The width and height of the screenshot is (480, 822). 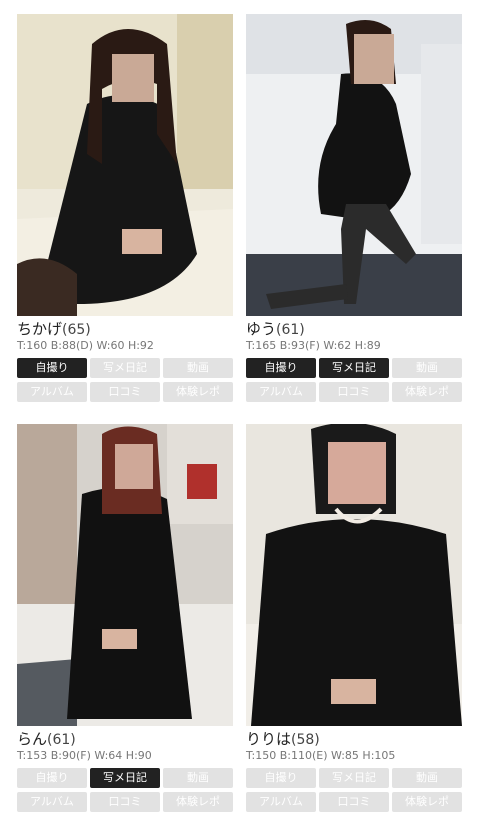 I want to click on profile-name-row: ゆう(61), so click(x=354, y=329).